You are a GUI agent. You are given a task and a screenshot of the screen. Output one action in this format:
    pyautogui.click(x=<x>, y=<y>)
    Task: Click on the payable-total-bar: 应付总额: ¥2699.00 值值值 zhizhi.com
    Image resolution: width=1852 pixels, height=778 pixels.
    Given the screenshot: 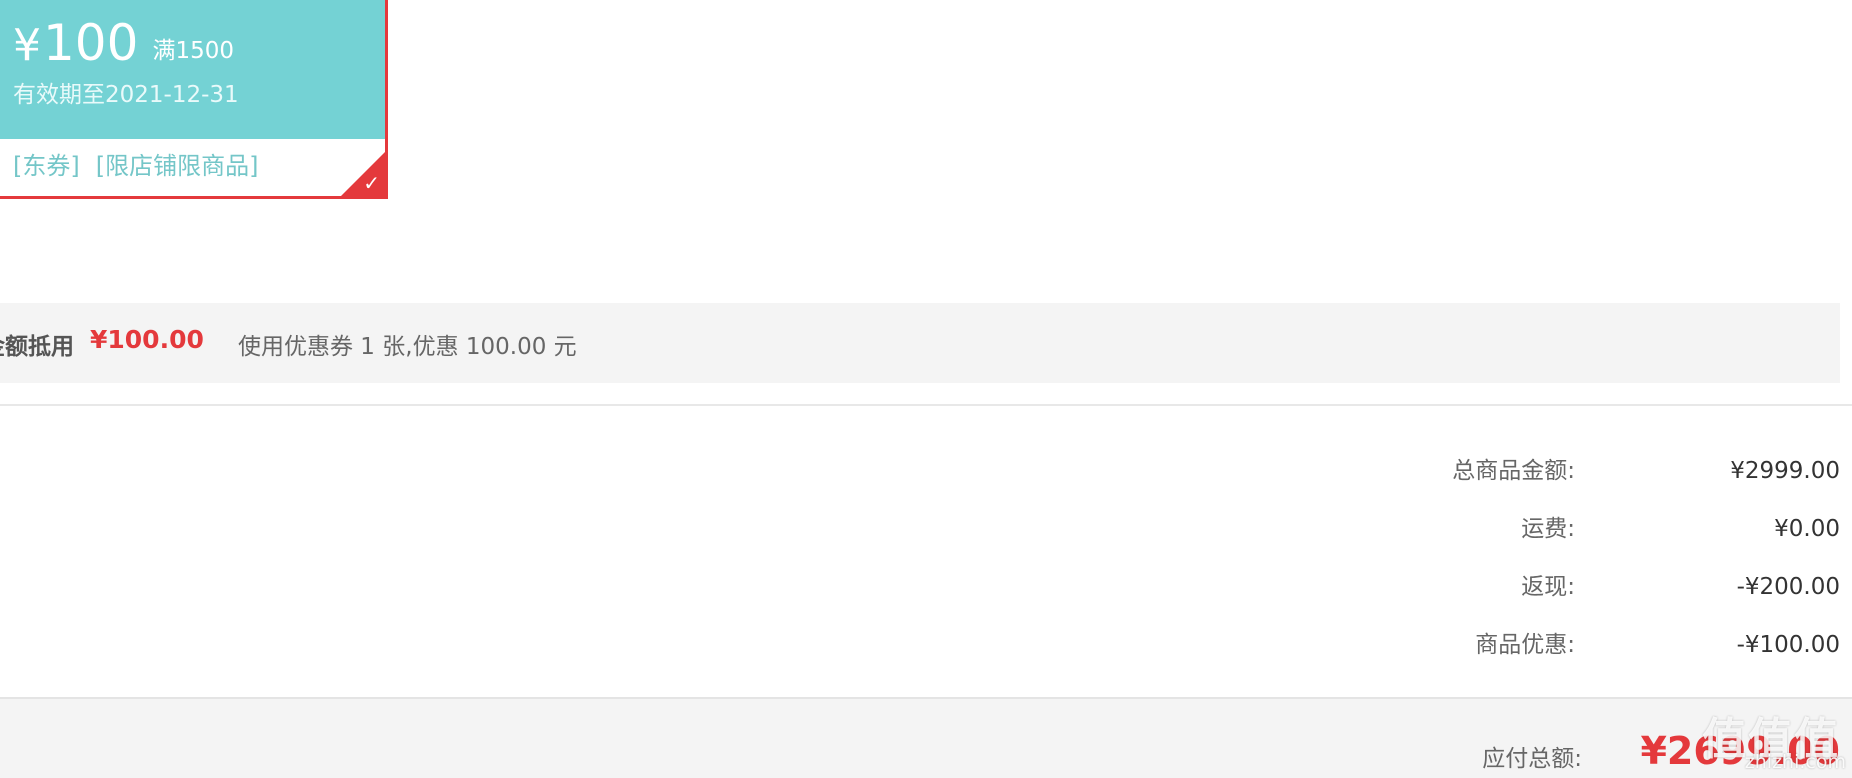 What is the action you would take?
    pyautogui.click(x=926, y=737)
    